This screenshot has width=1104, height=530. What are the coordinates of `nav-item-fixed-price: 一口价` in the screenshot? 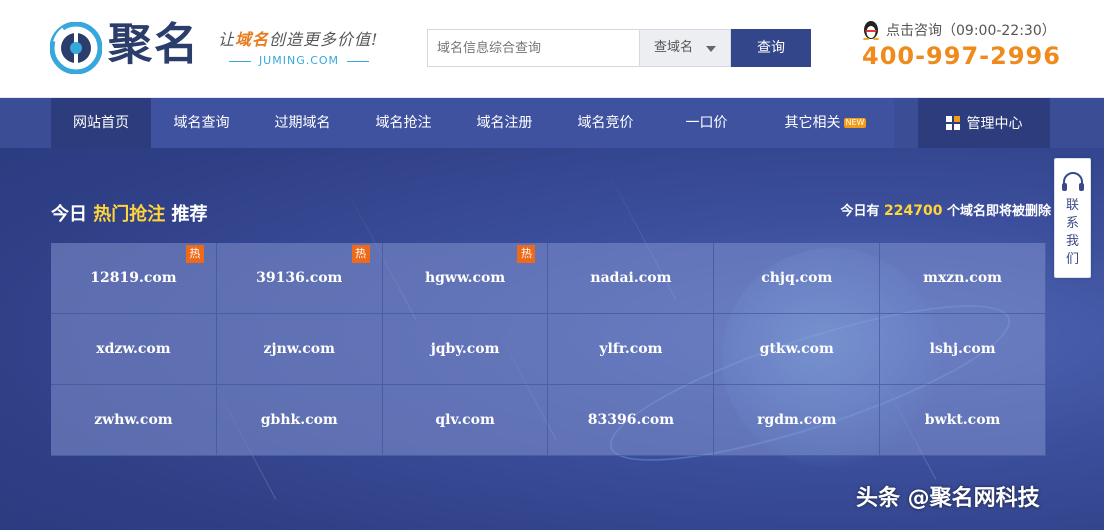 It's located at (706, 123).